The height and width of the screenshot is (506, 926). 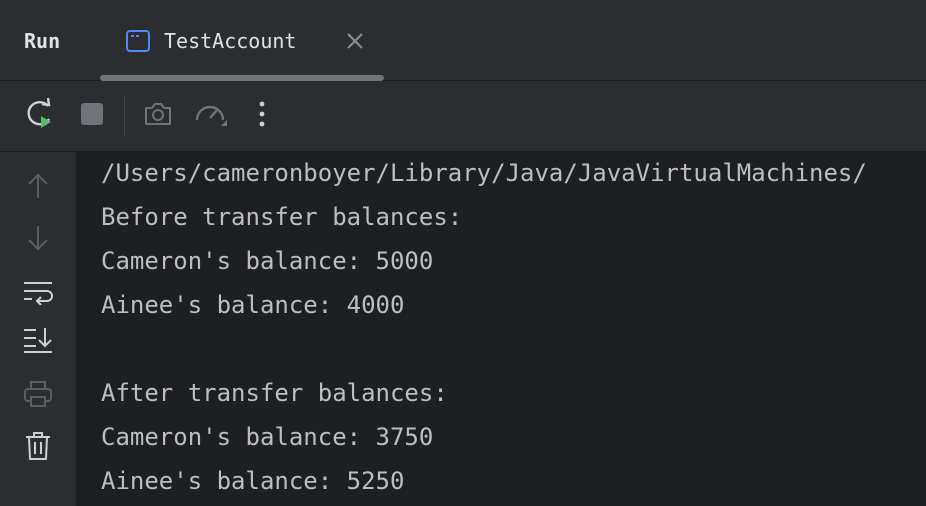 I want to click on more-options-button, so click(x=262, y=116).